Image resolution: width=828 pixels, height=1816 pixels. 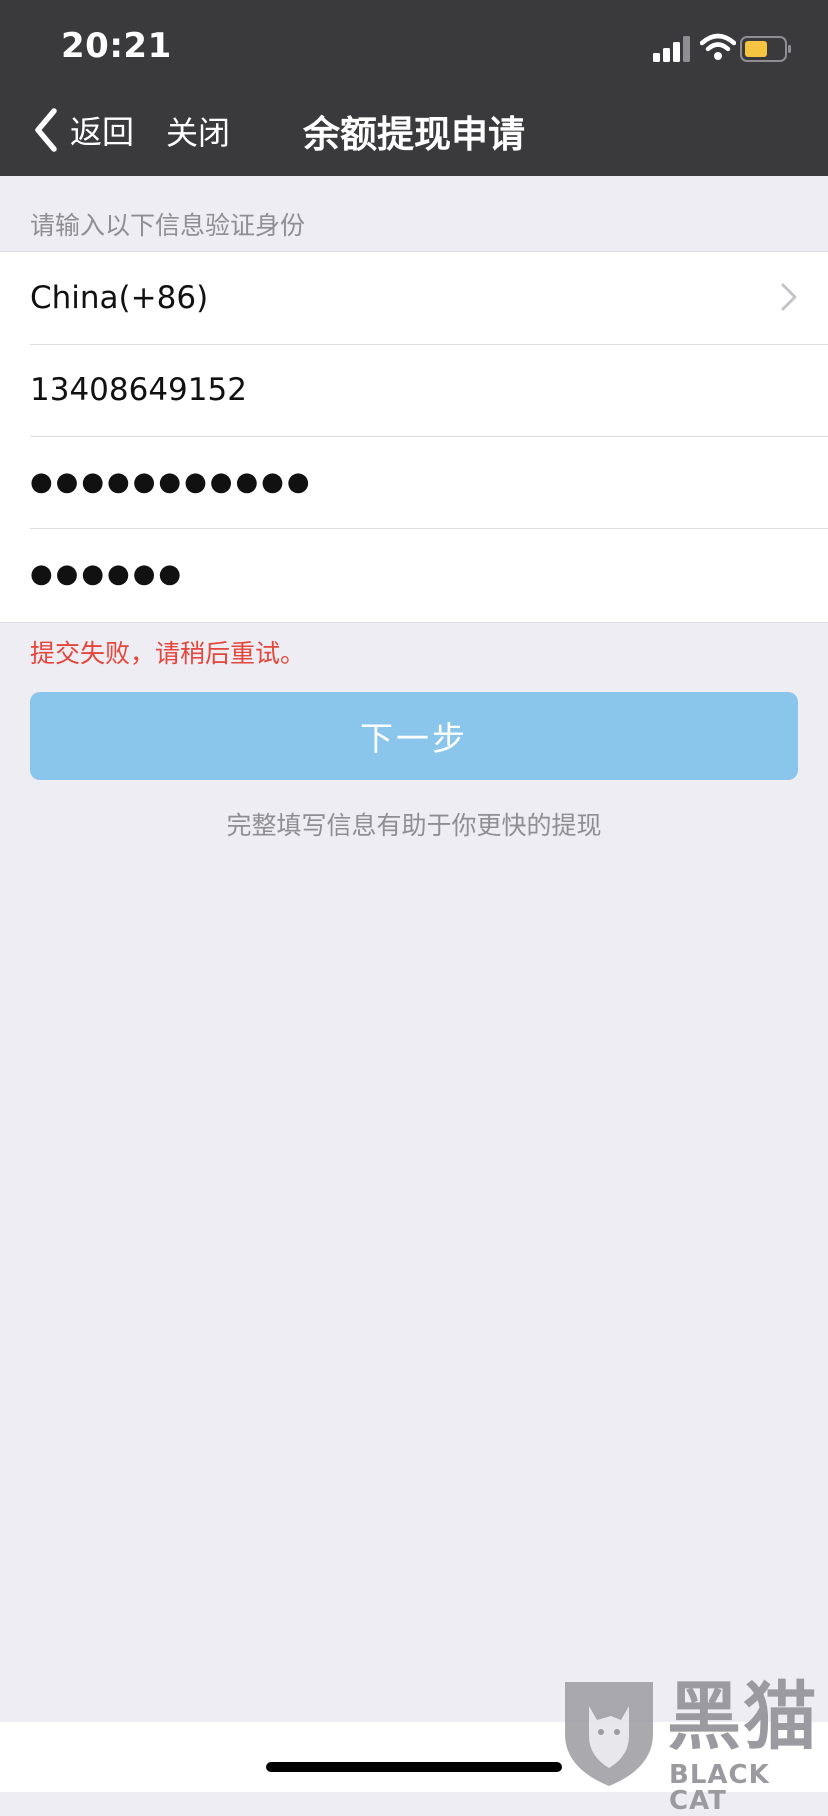 What do you see at coordinates (138, 390) in the screenshot?
I see `phone-value: 13408649152` at bounding box center [138, 390].